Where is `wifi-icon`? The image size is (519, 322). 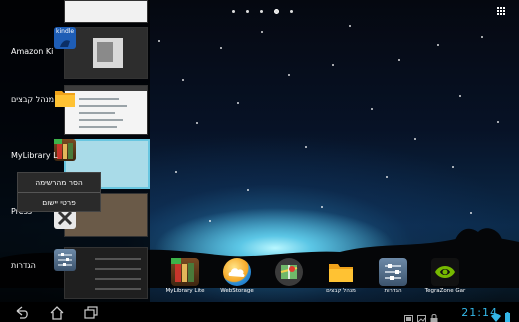 wifi-icon is located at coordinates (496, 314).